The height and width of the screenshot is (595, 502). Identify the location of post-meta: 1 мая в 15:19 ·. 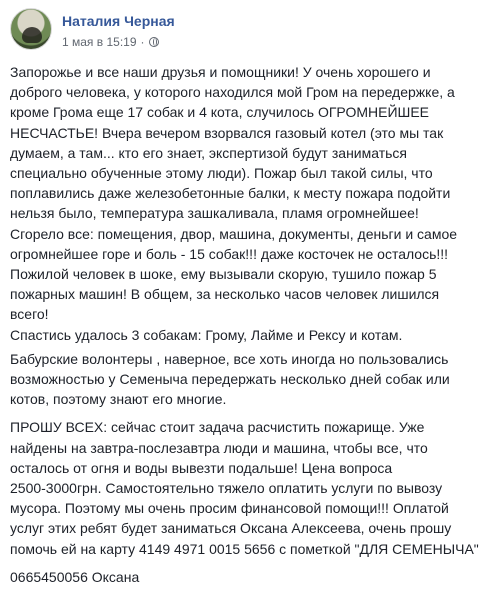
(110, 42).